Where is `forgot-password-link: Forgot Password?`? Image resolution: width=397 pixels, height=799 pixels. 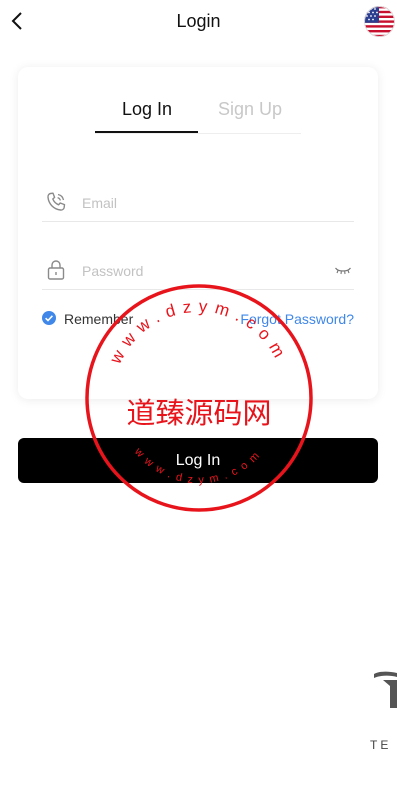 forgot-password-link: Forgot Password? is located at coordinates (297, 319).